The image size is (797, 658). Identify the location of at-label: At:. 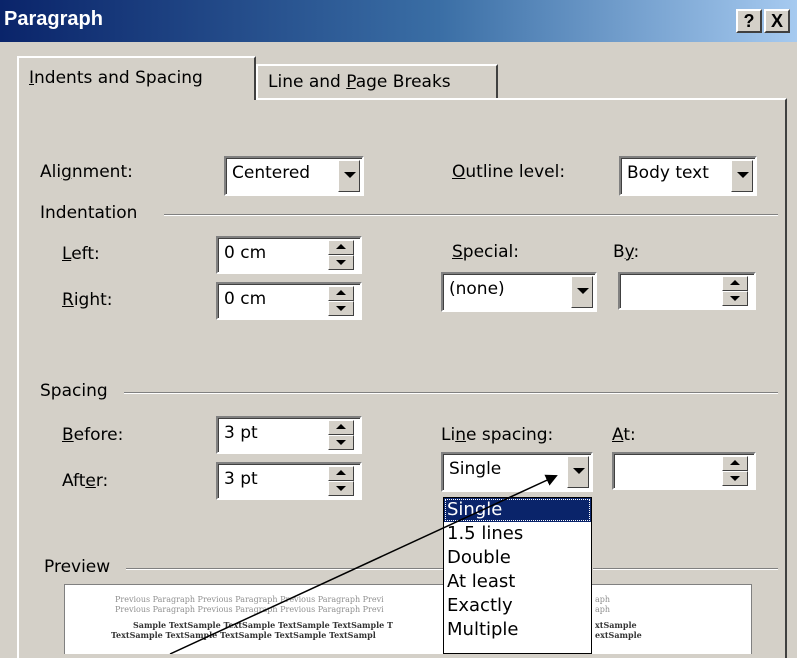
(624, 435).